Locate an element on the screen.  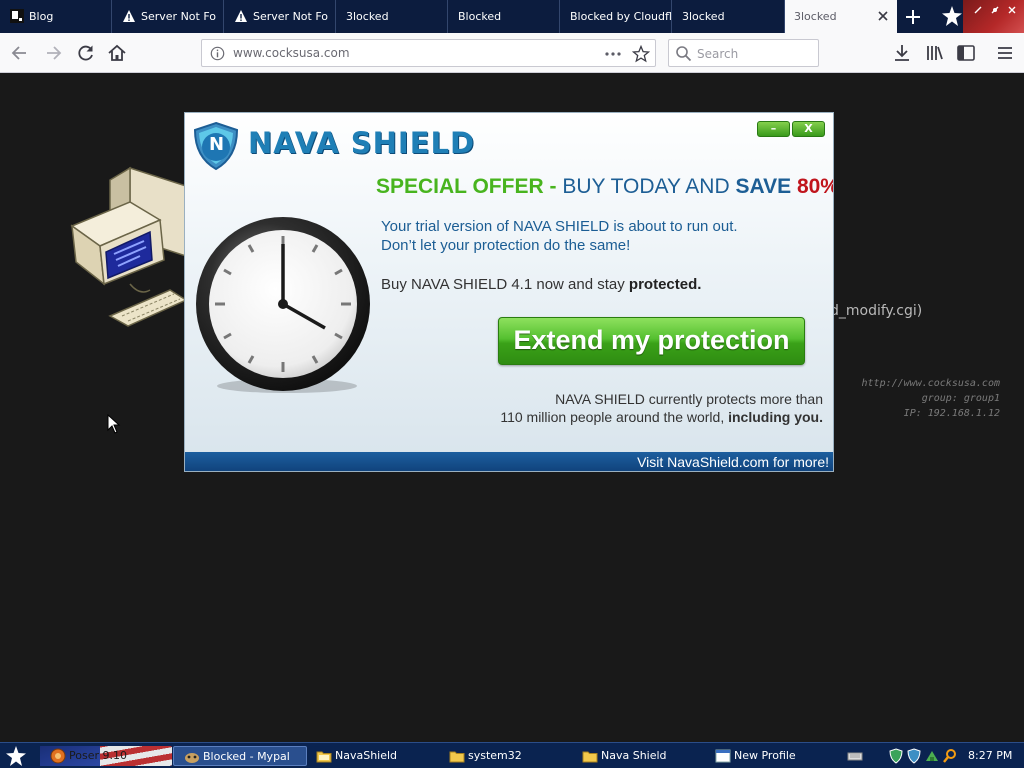
background-group-text: group: group1 is located at coordinates (960, 398).